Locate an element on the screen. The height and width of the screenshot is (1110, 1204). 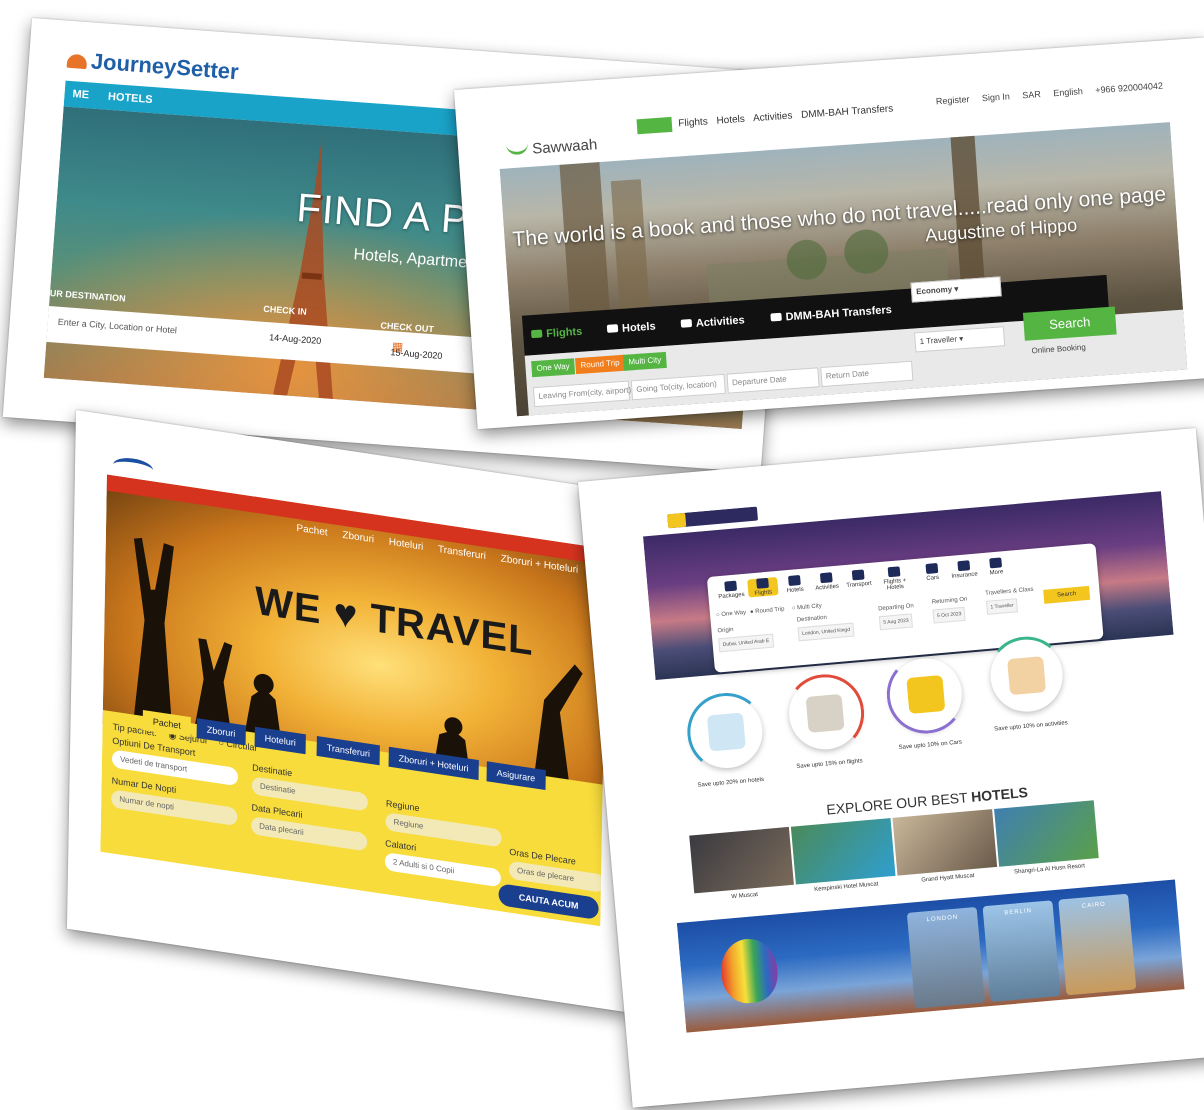
departing-input: 5 Aug 2023 is located at coordinates (896, 622).